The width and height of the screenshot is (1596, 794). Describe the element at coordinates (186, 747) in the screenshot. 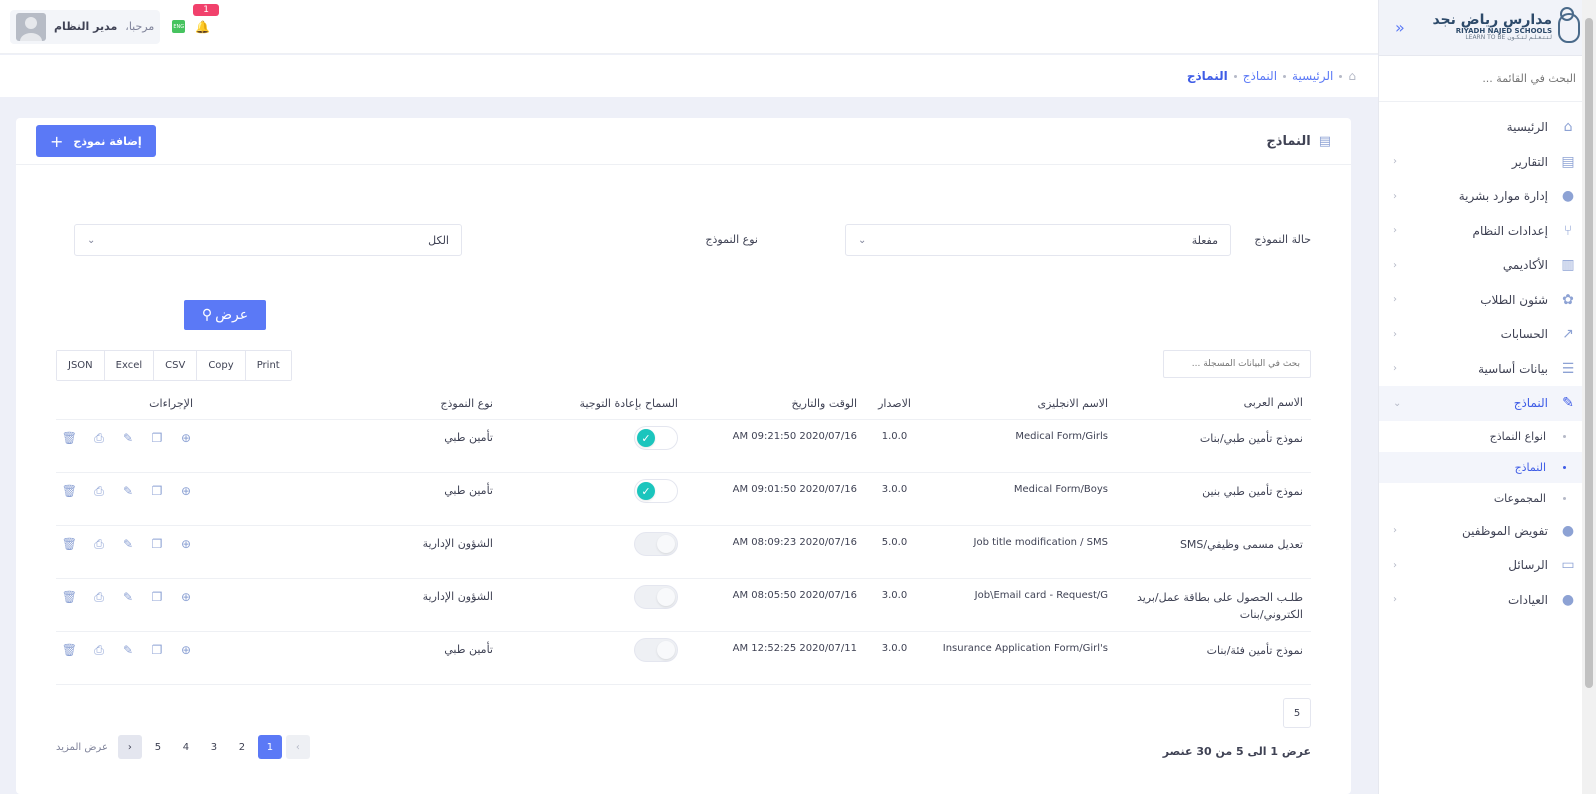

I see `page-button-4: 4` at that location.